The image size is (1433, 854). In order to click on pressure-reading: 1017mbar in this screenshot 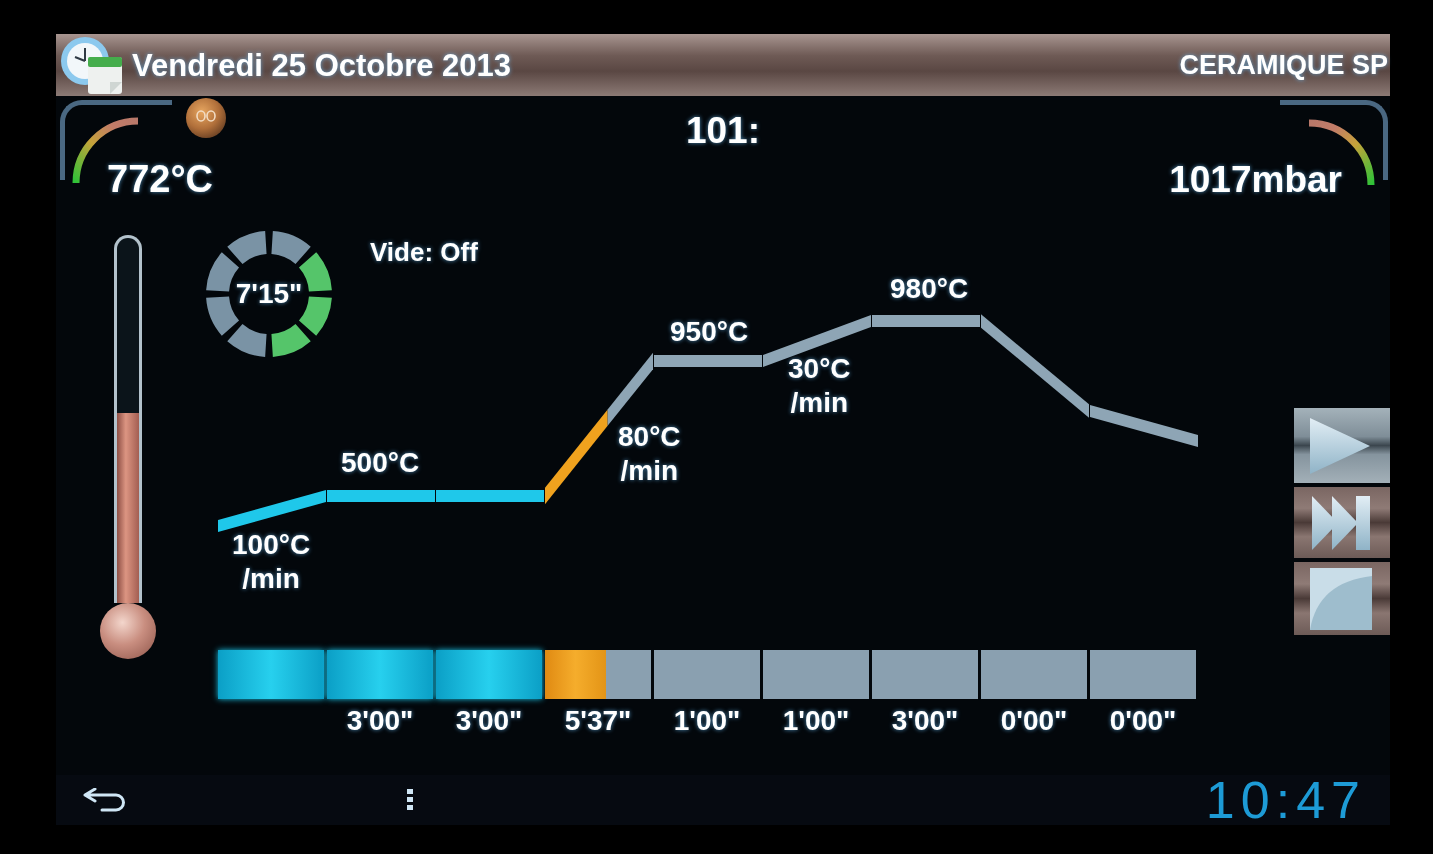, I will do `click(1255, 179)`.